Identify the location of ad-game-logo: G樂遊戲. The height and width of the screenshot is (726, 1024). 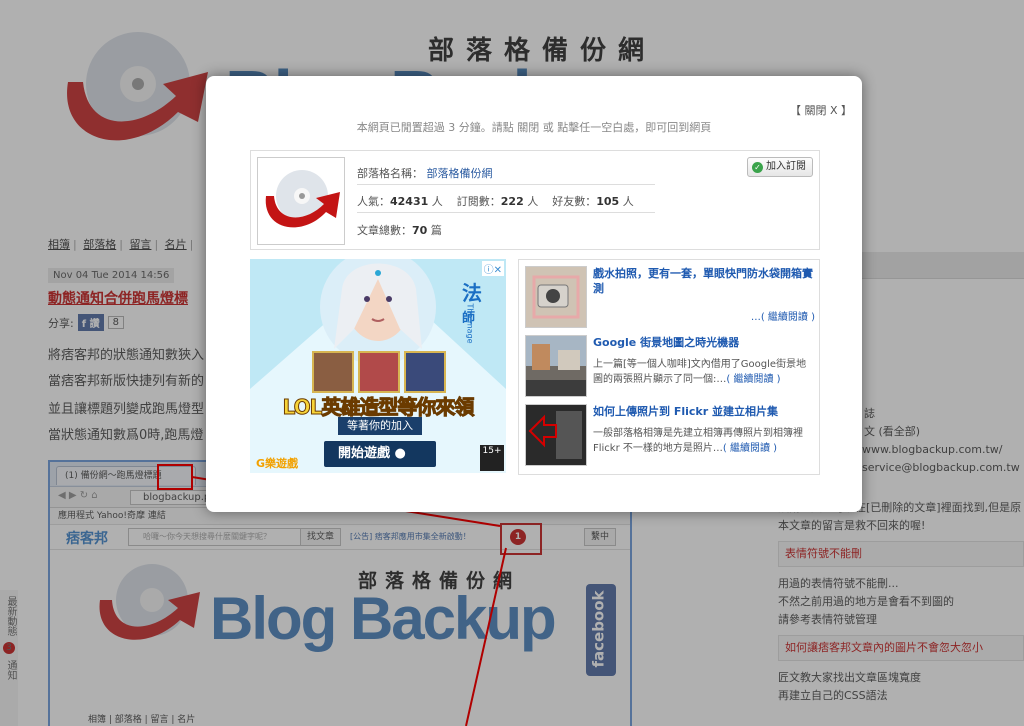
(277, 463).